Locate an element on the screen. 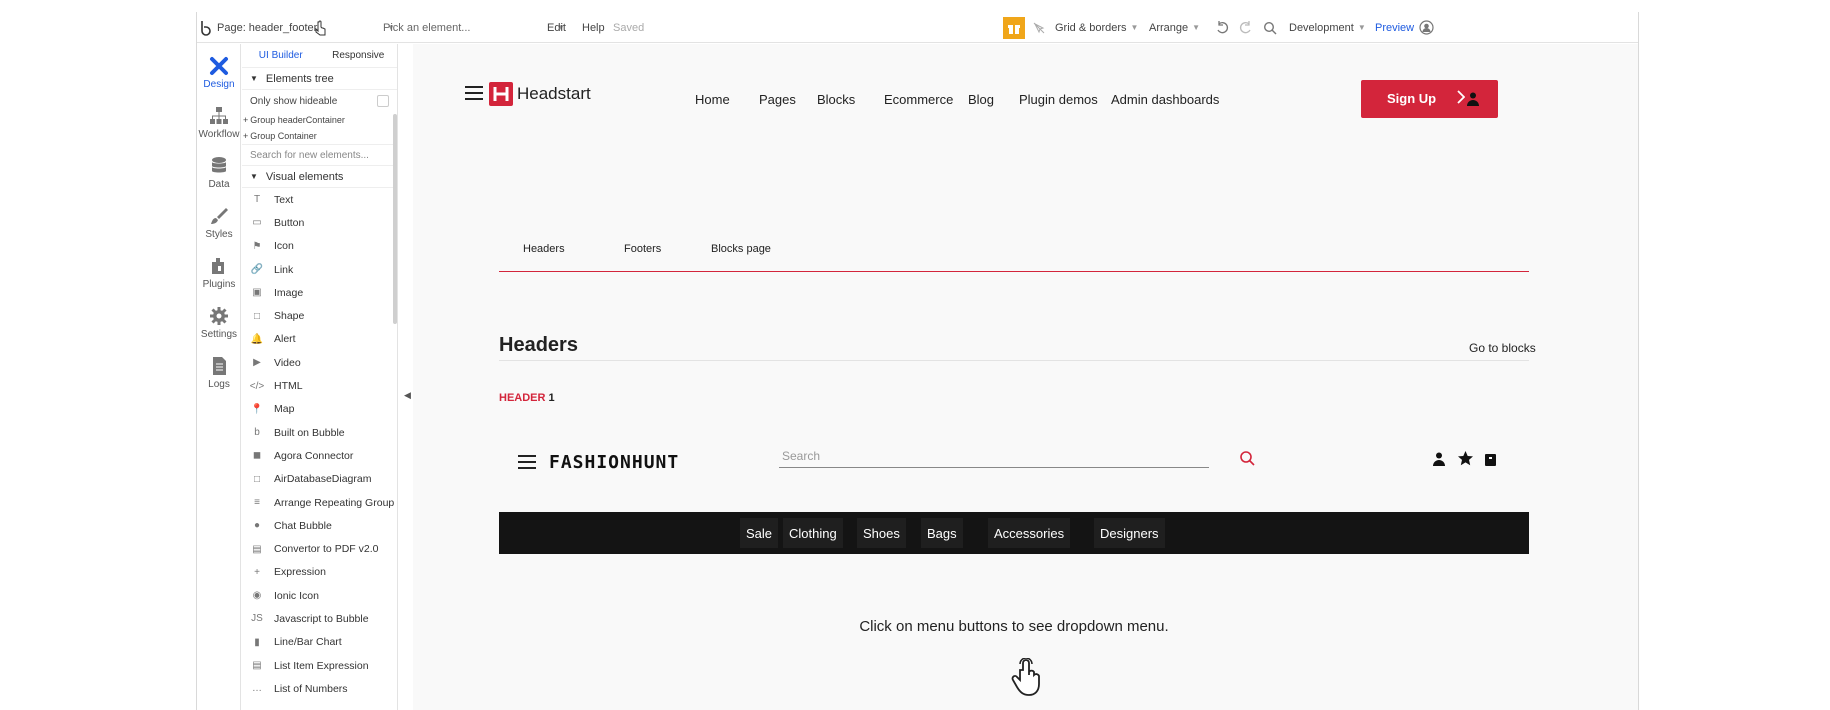  element-type-icon: ▶ is located at coordinates (257, 363).